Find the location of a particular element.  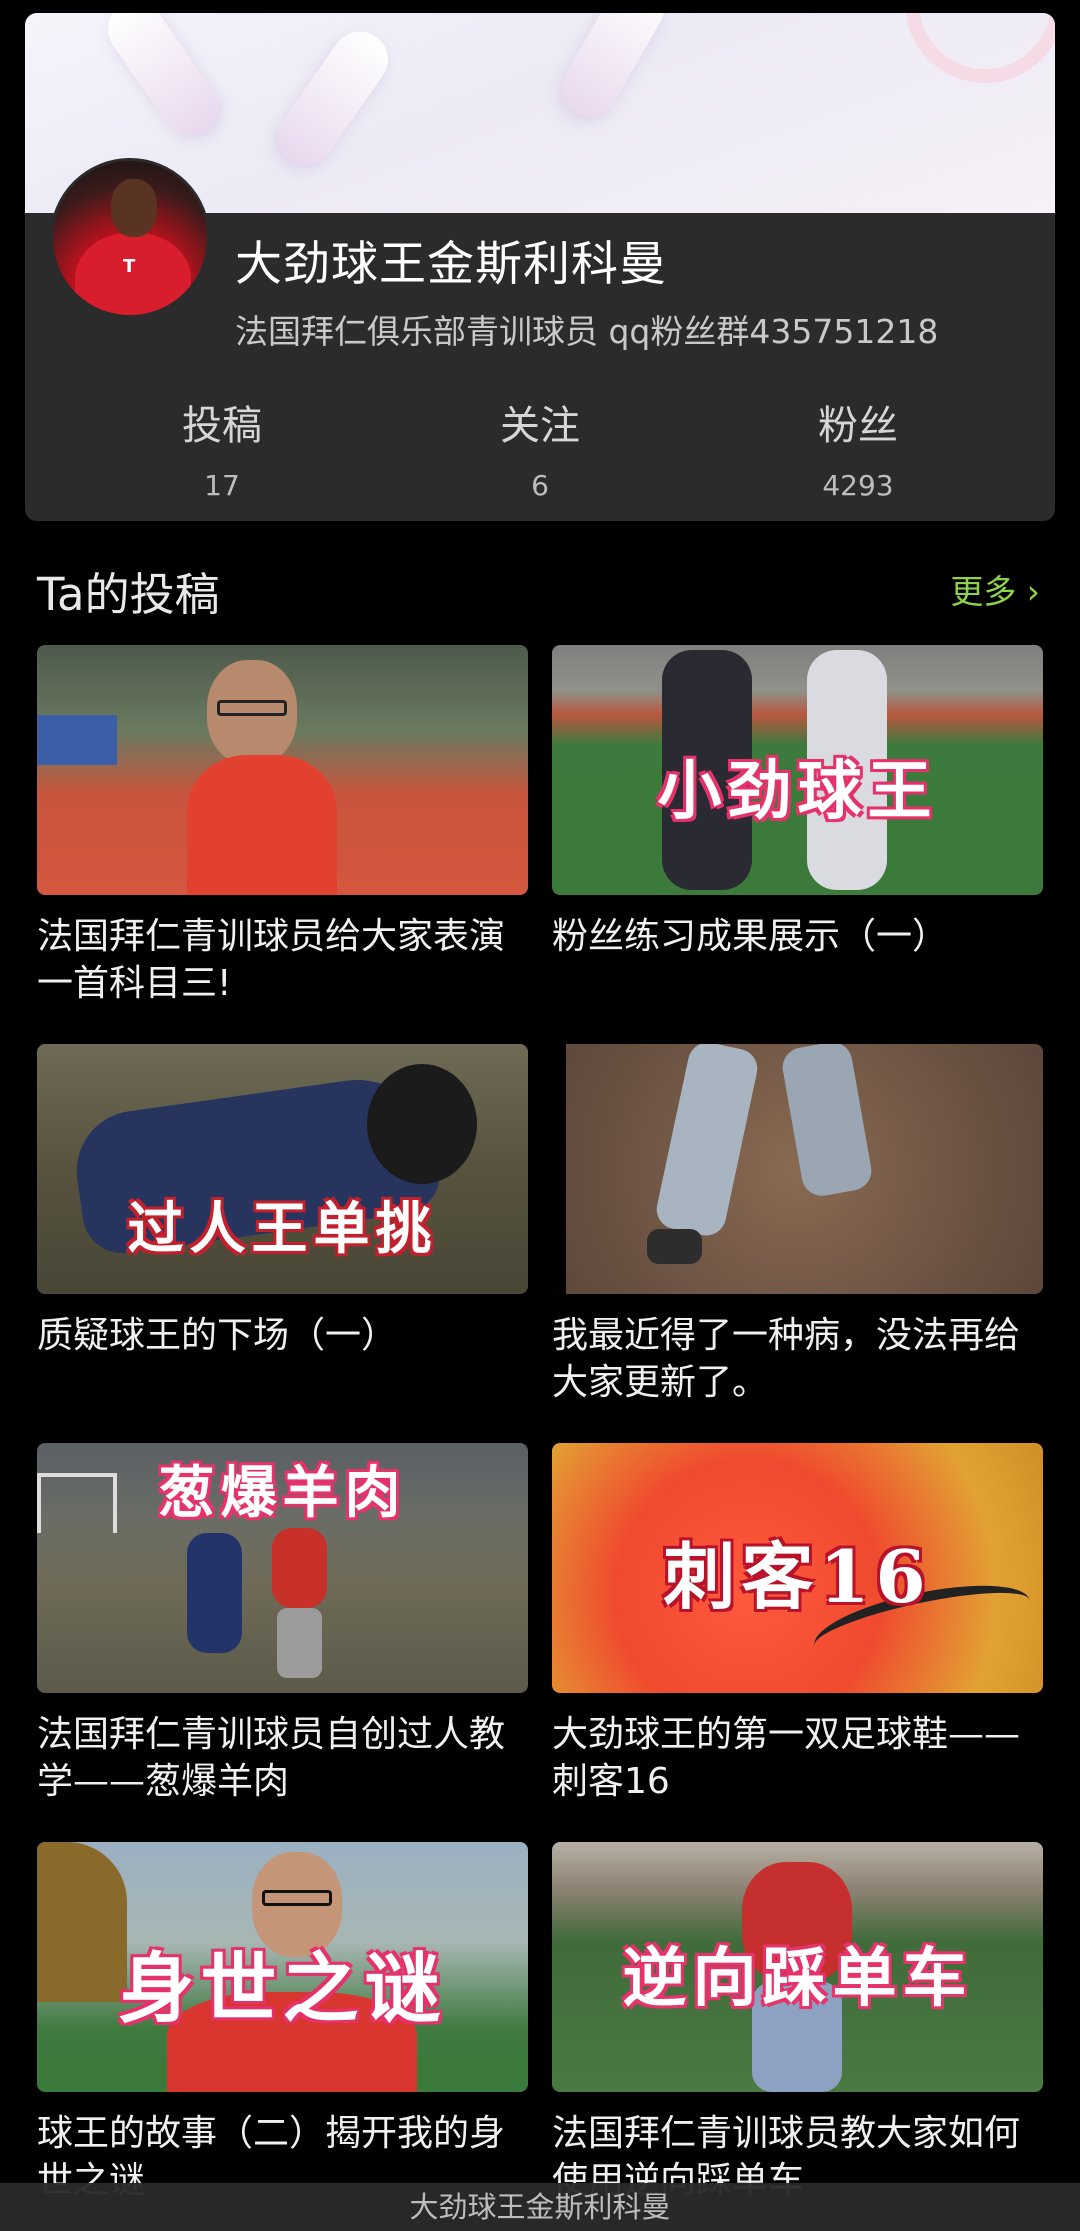

post-card: 我最近得了一种病，没法再给大家更新了。 is located at coordinates (797, 1225).